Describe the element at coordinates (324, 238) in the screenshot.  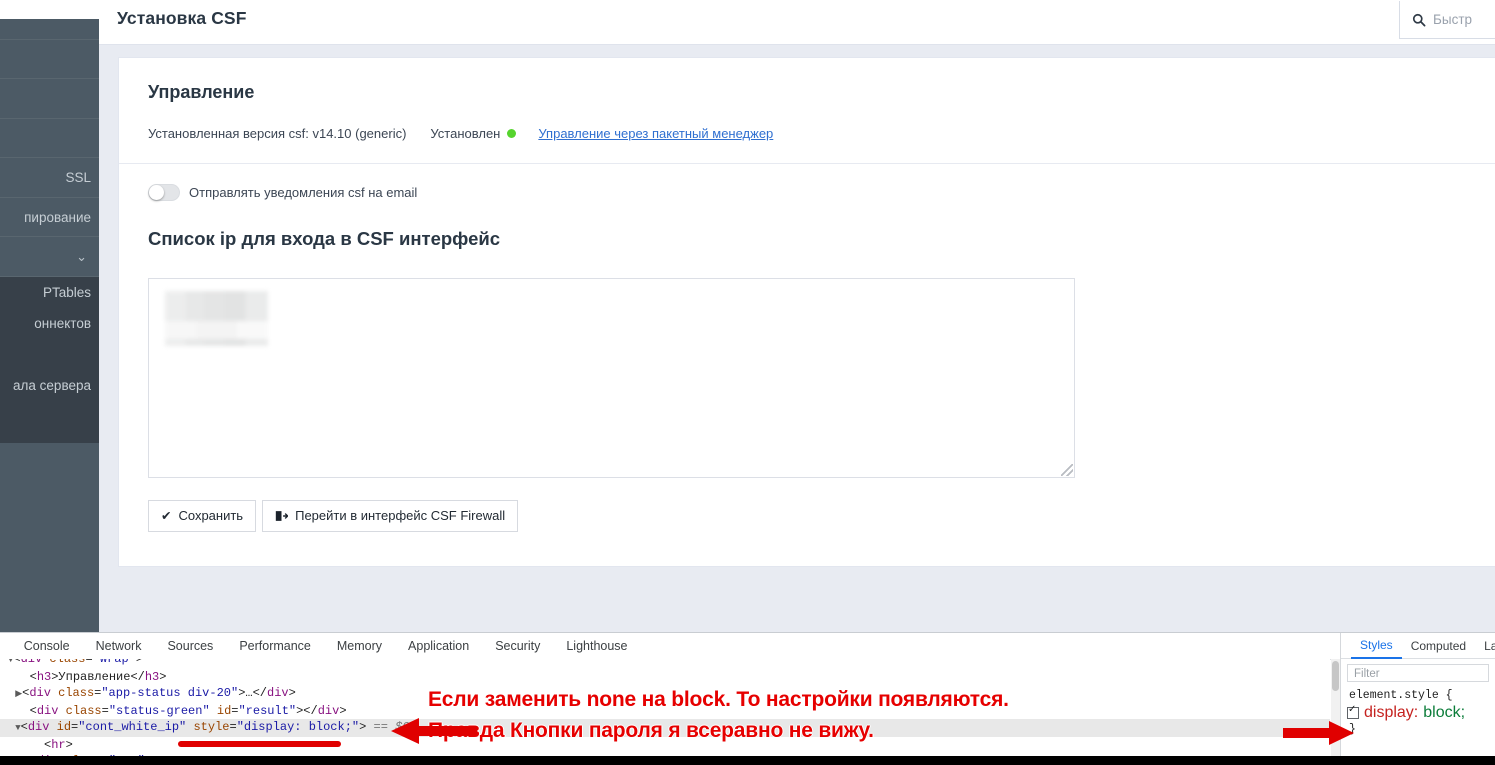
I see `ip-list-title: Список ip для входа в CSF интерфейс` at that location.